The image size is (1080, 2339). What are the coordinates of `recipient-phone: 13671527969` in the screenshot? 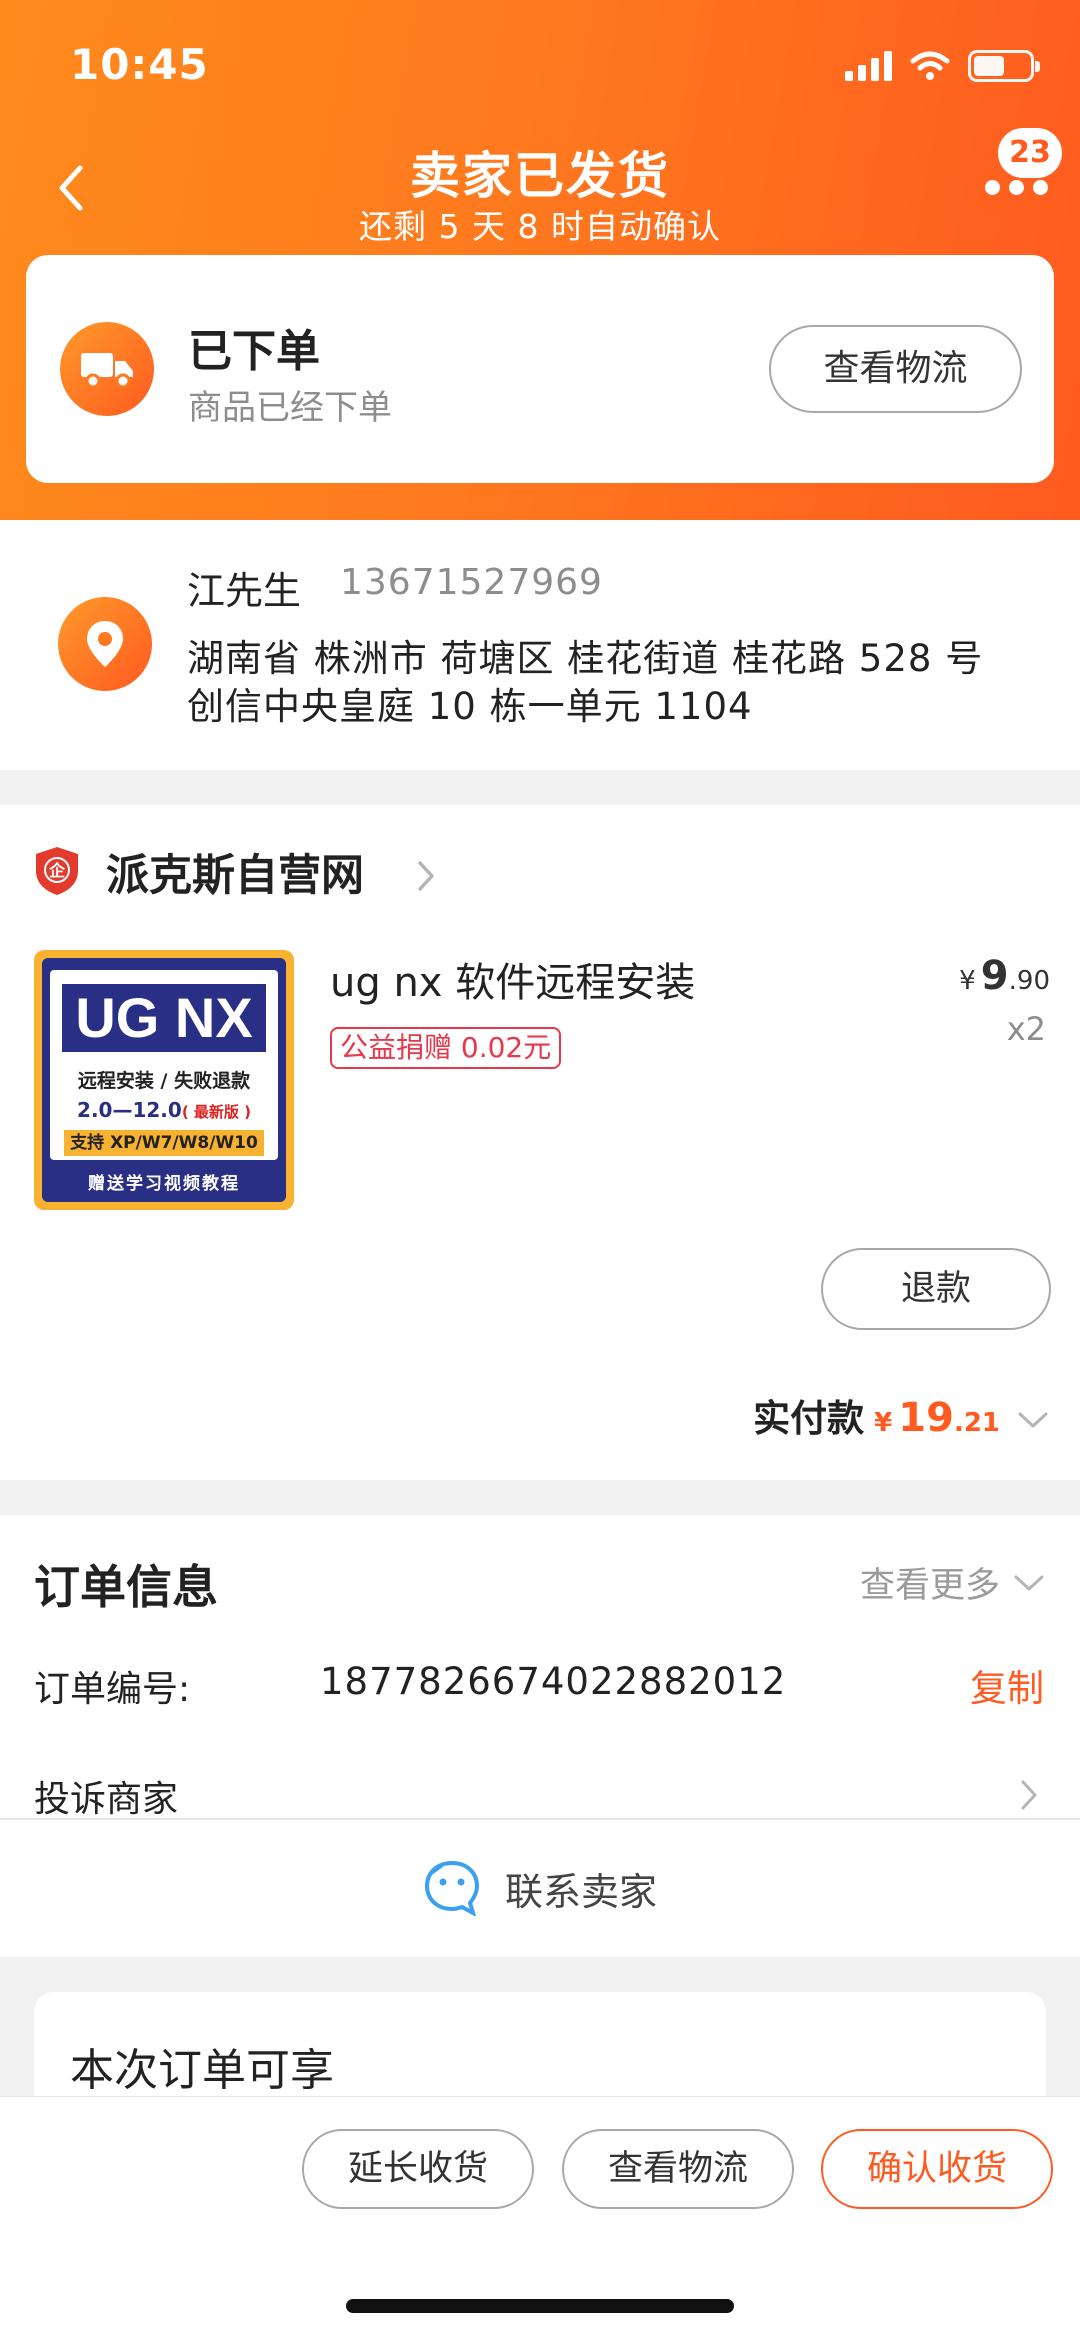 It's located at (471, 582).